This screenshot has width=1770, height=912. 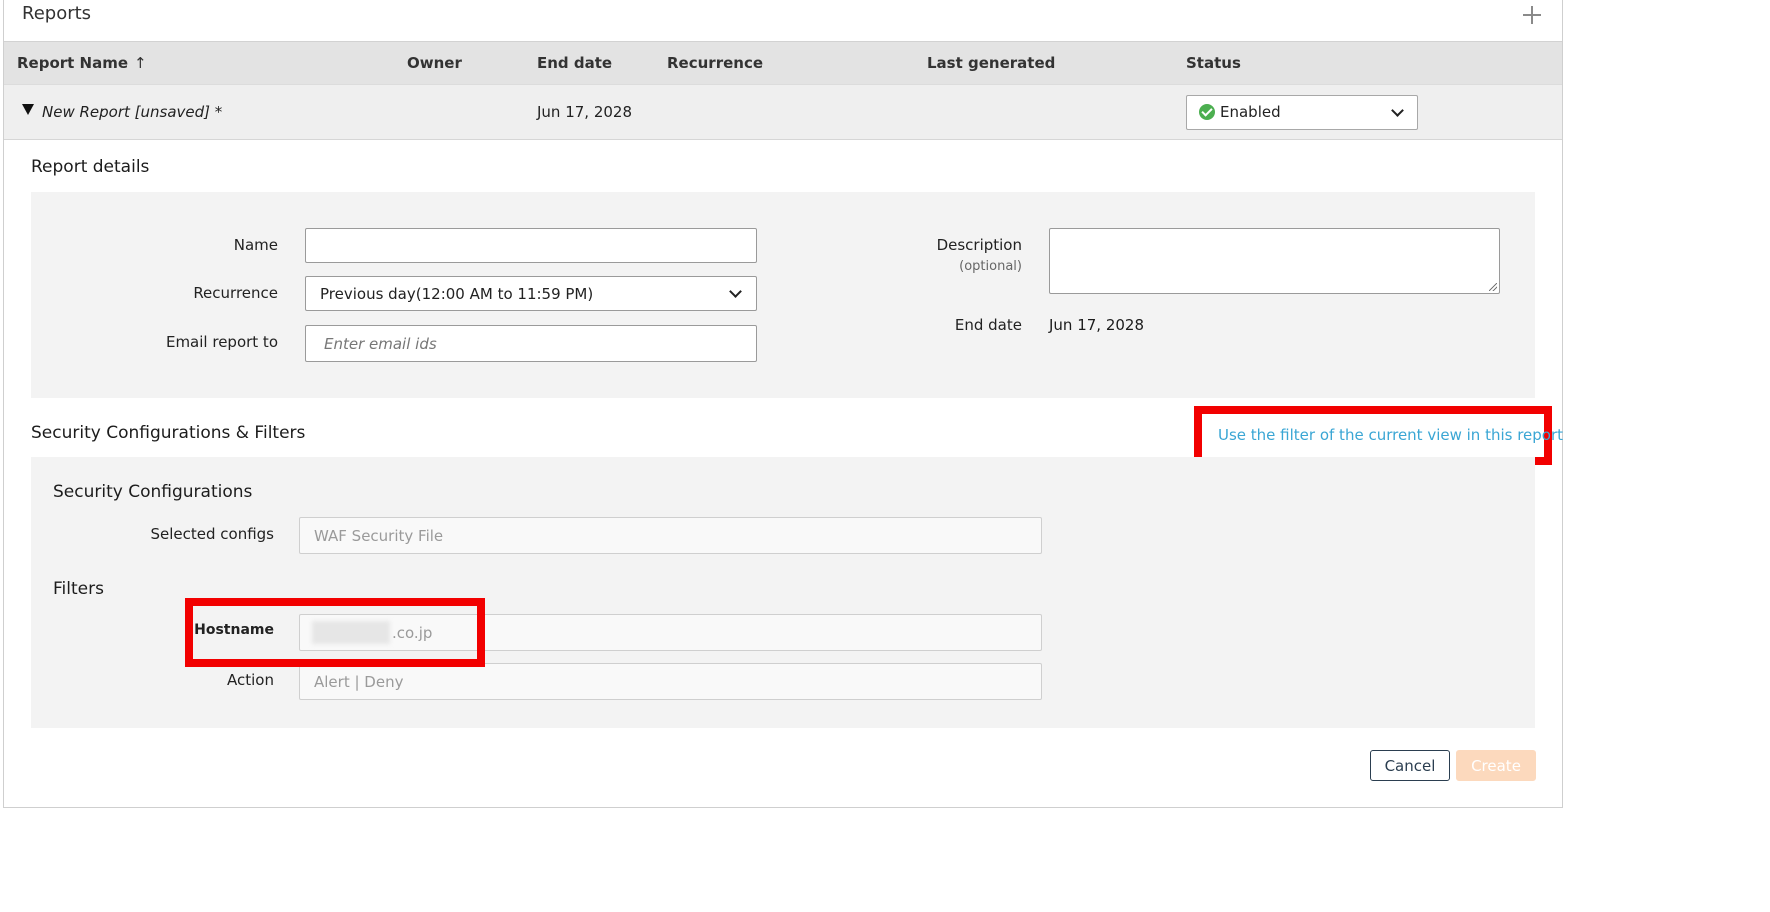 I want to click on report-name-cell: New Report [unsaved] *, so click(x=132, y=112).